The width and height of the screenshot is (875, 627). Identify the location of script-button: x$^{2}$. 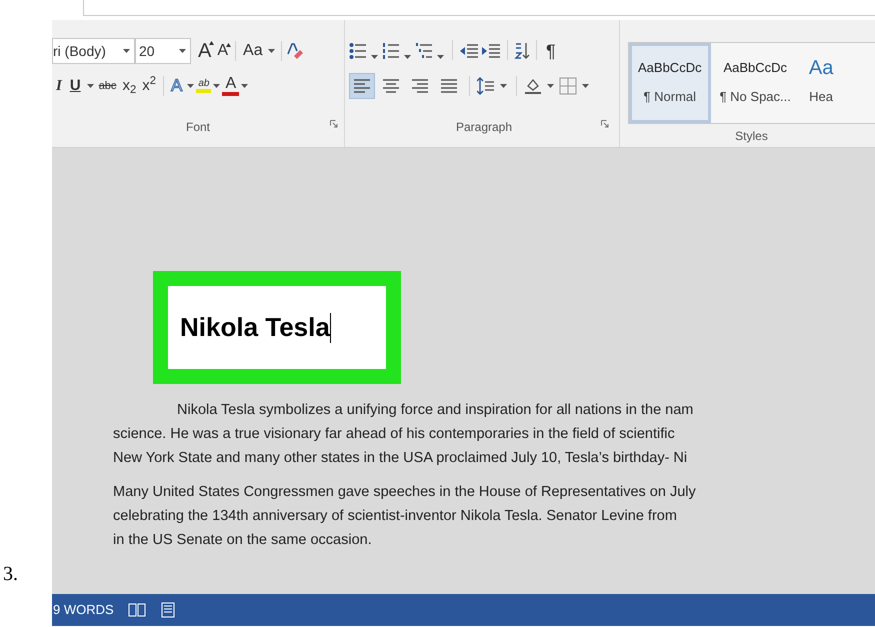
(149, 86).